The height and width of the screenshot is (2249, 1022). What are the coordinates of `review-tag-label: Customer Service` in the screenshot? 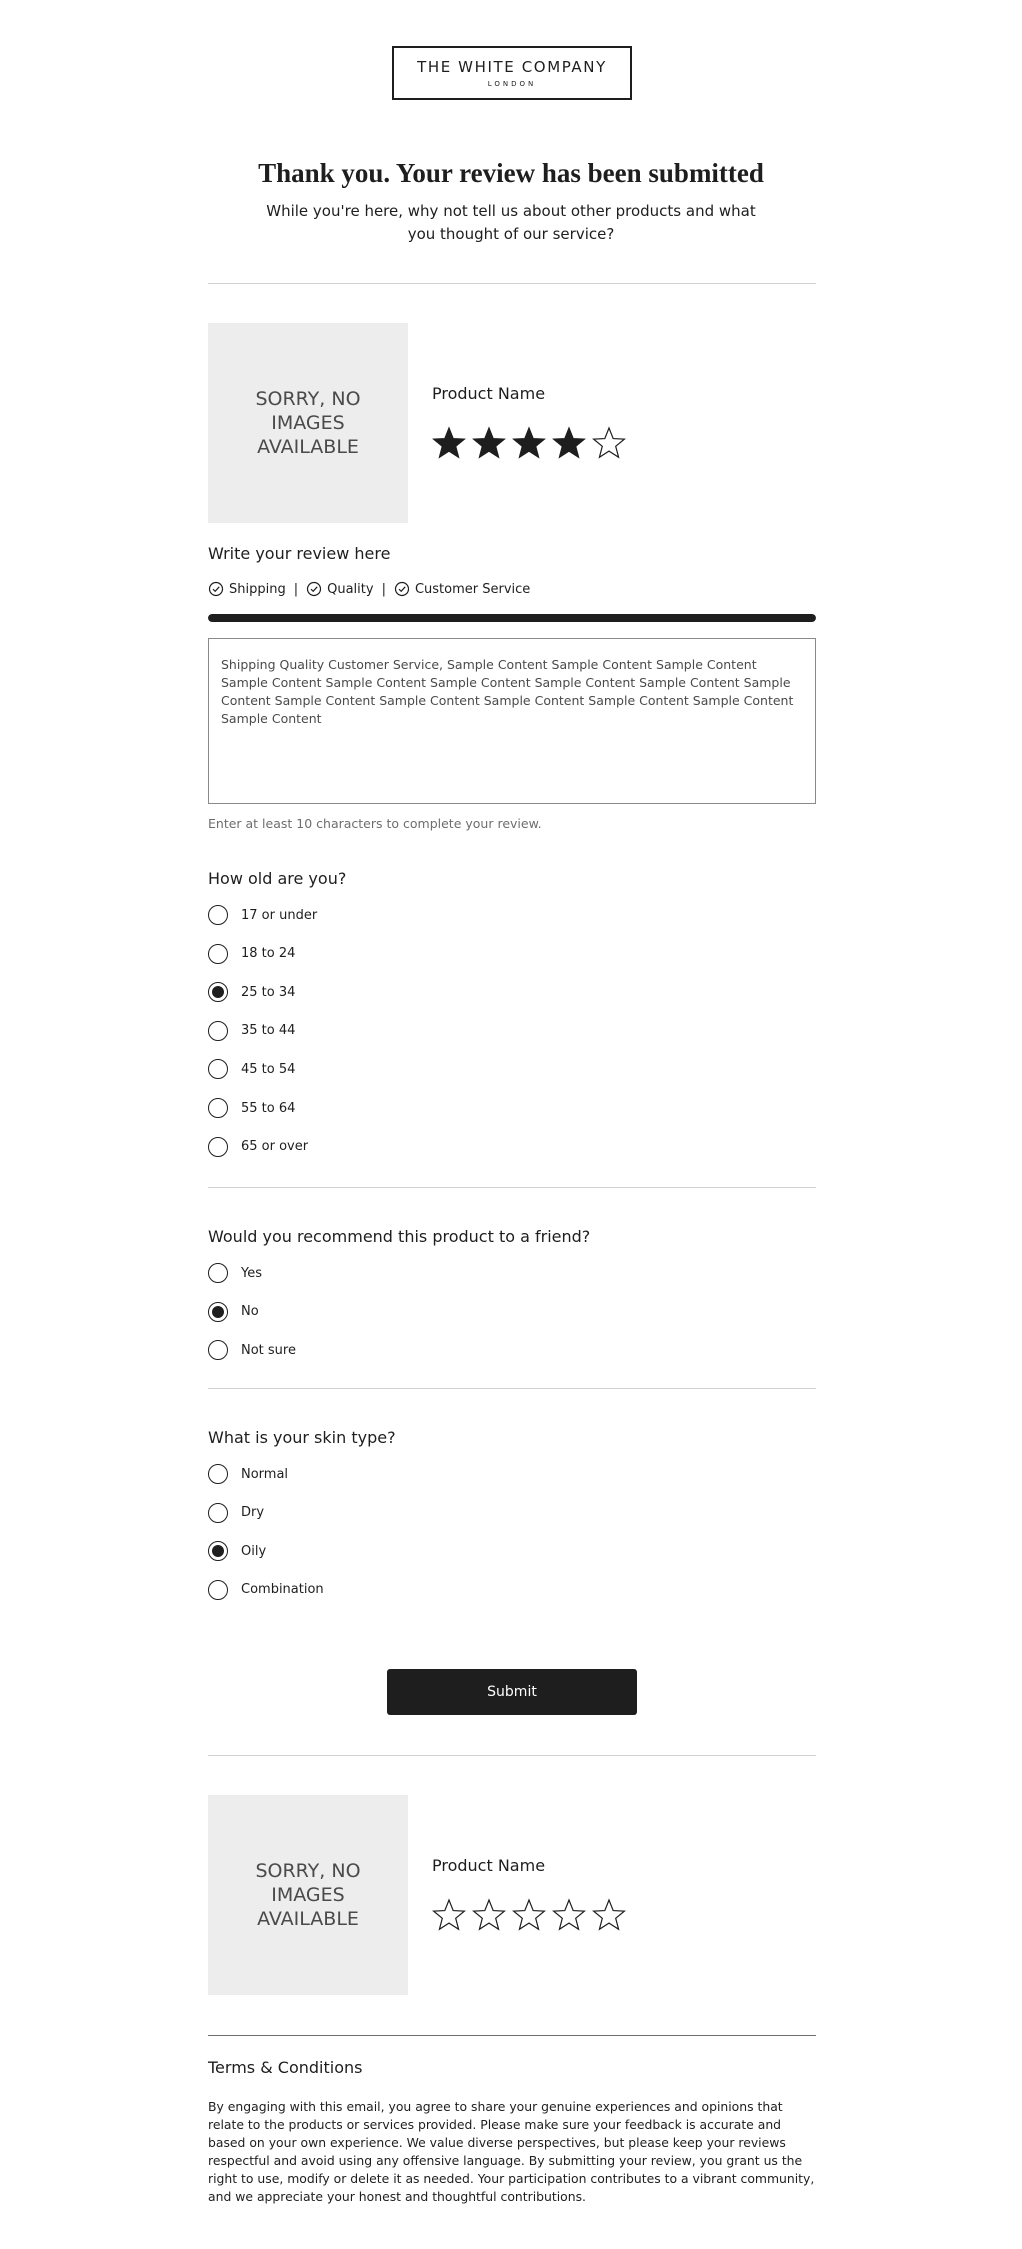 It's located at (472, 589).